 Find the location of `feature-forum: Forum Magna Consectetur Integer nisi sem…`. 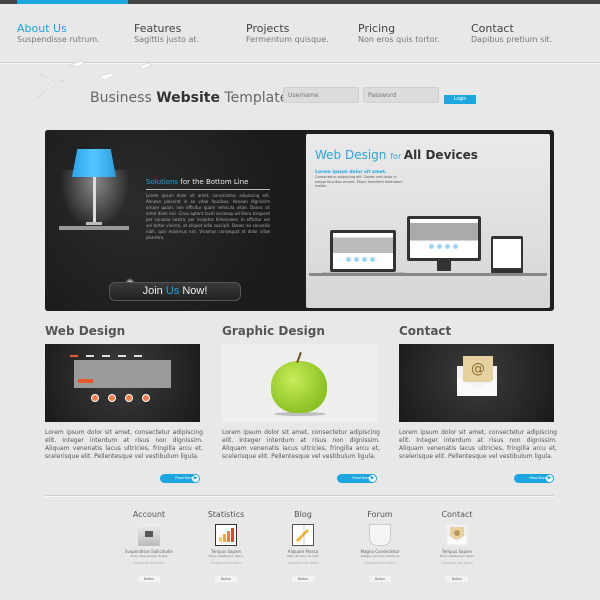

feature-forum: Forum Magna Consectetur Integer nisi sem… is located at coordinates (380, 547).